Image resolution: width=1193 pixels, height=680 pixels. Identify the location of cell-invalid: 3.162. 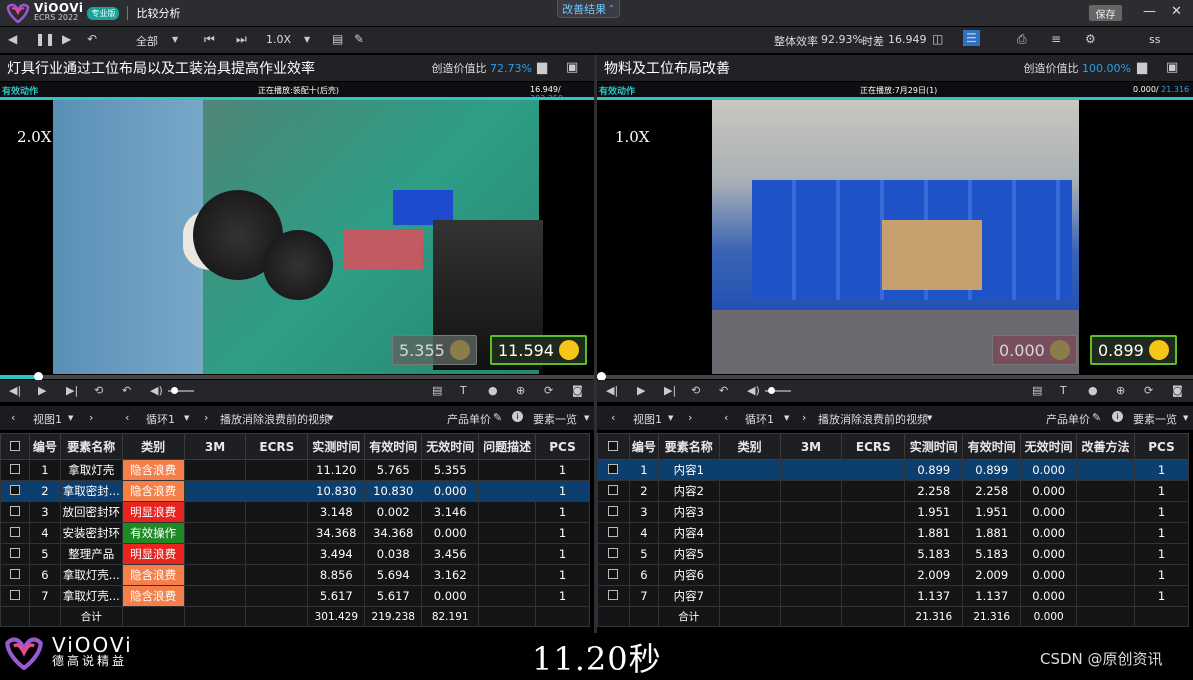
(450, 575).